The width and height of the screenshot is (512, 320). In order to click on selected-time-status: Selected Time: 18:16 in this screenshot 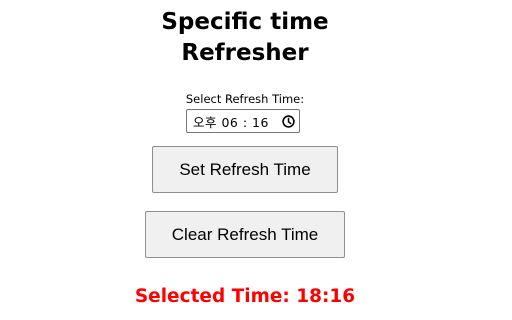, I will do `click(245, 296)`.